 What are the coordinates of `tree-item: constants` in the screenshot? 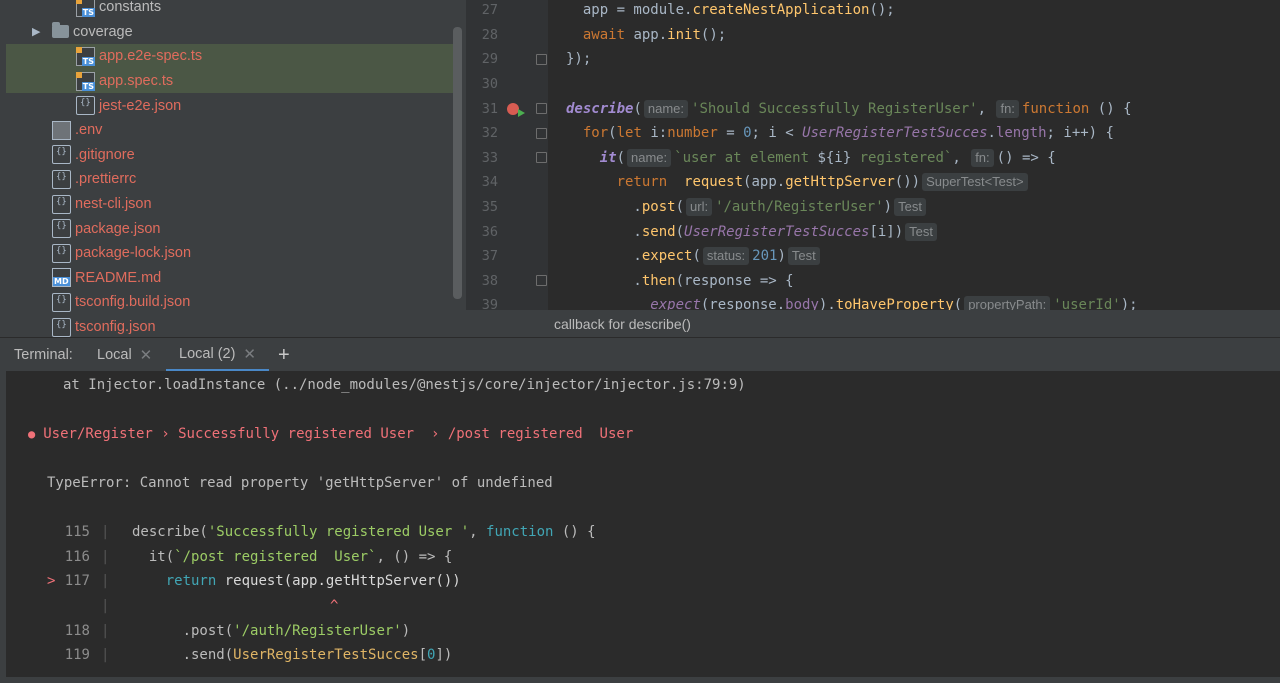 It's located at (233, 10).